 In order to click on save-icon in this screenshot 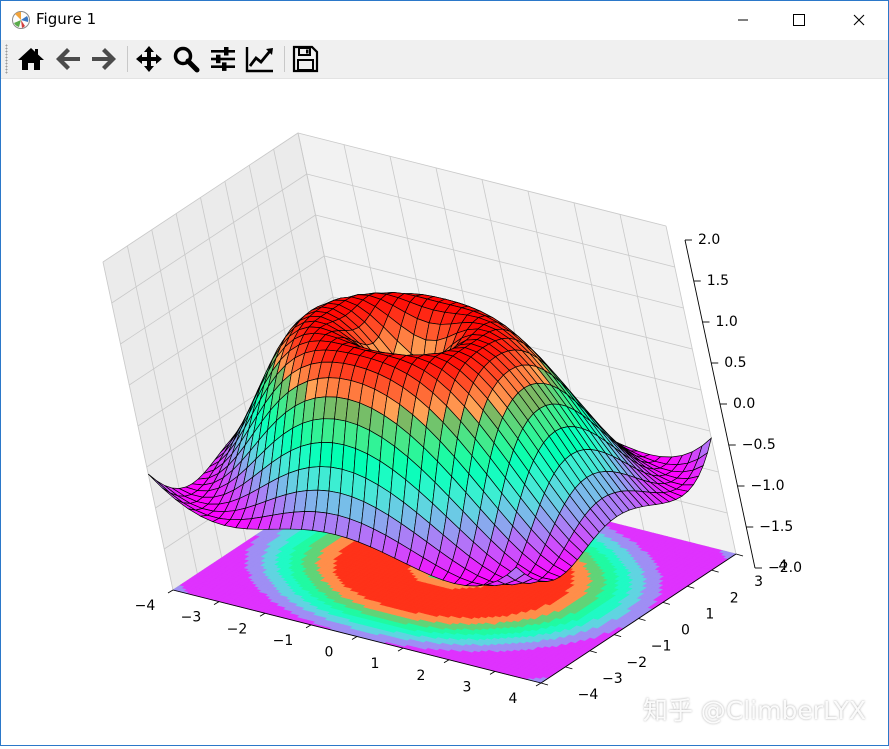, I will do `click(305, 59)`.